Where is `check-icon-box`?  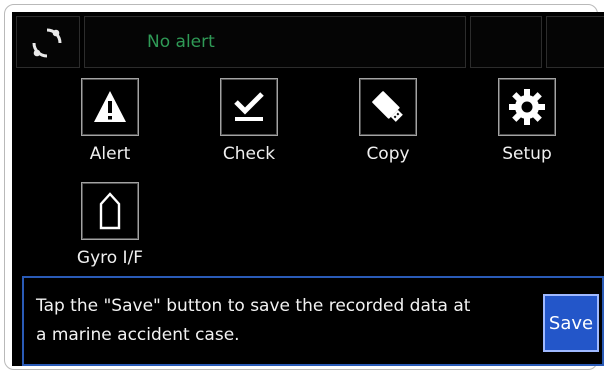
check-icon-box is located at coordinates (249, 107).